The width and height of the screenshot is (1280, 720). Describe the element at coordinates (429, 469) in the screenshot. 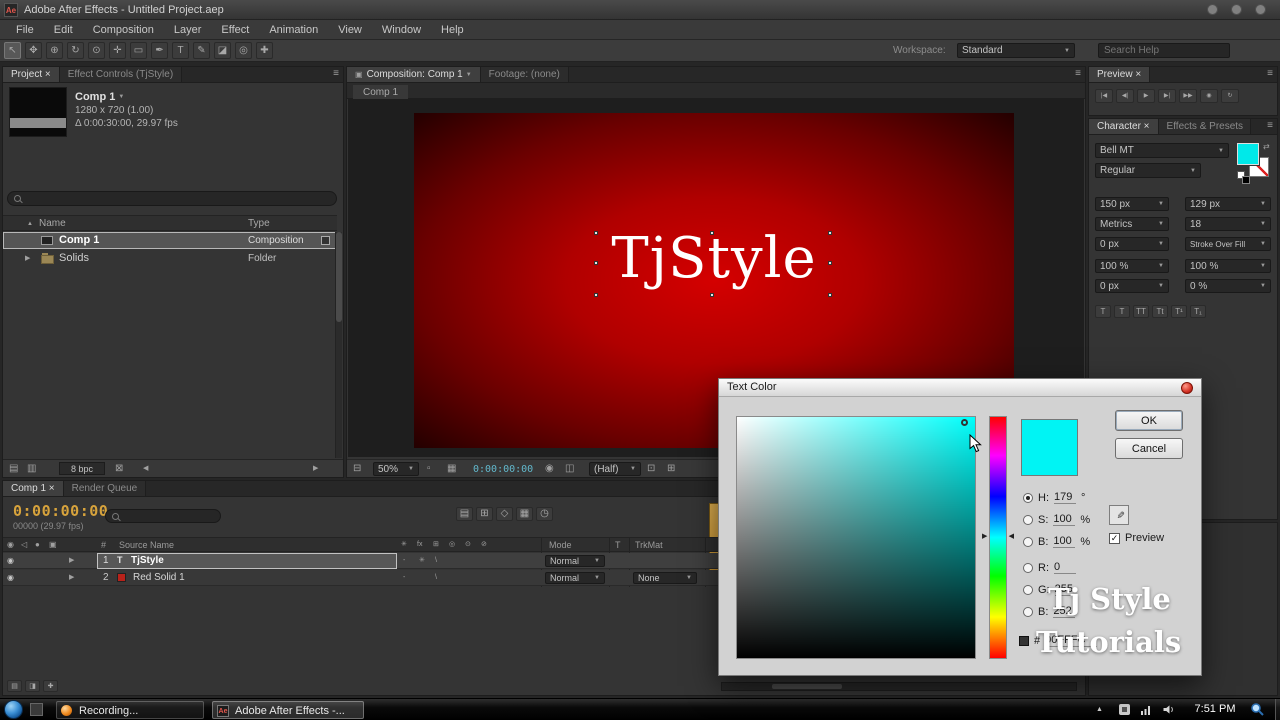

I see `safe-areas-icon: ▫` at that location.